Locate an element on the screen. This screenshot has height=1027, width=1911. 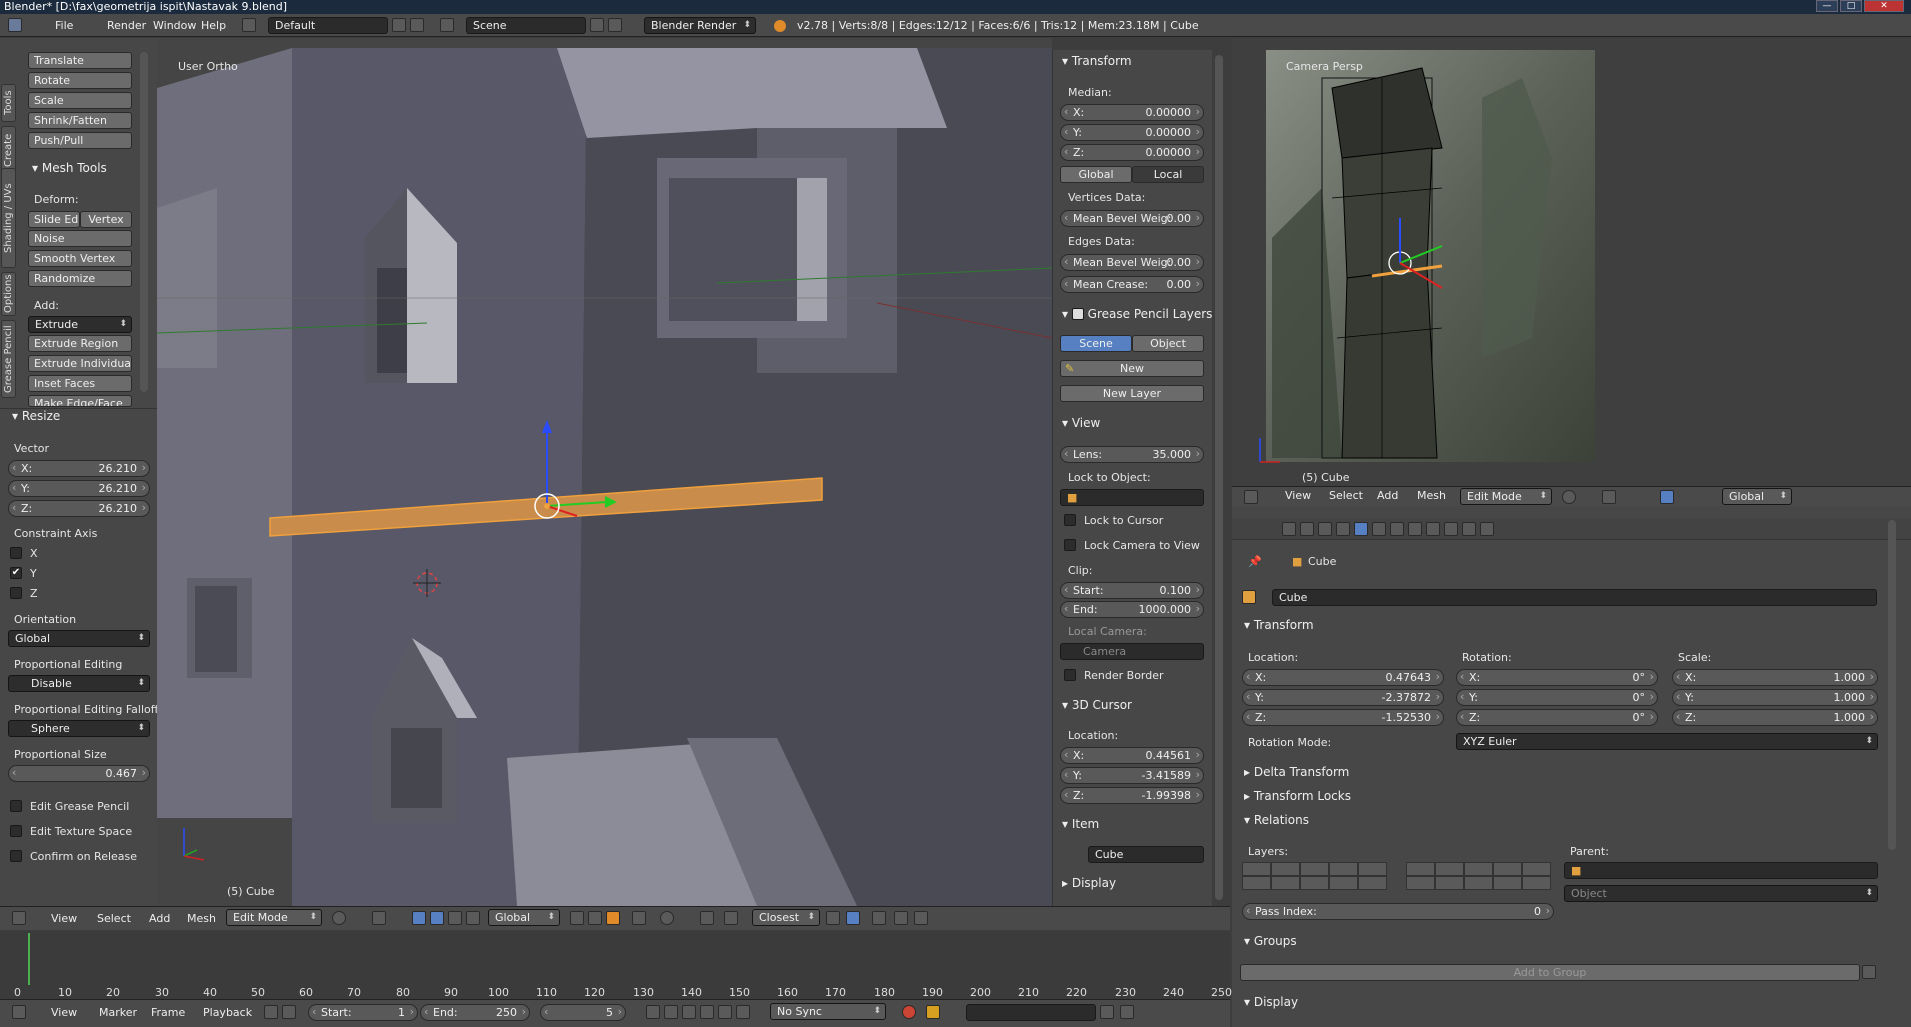
close-button: ✕ is located at coordinates (1884, 6).